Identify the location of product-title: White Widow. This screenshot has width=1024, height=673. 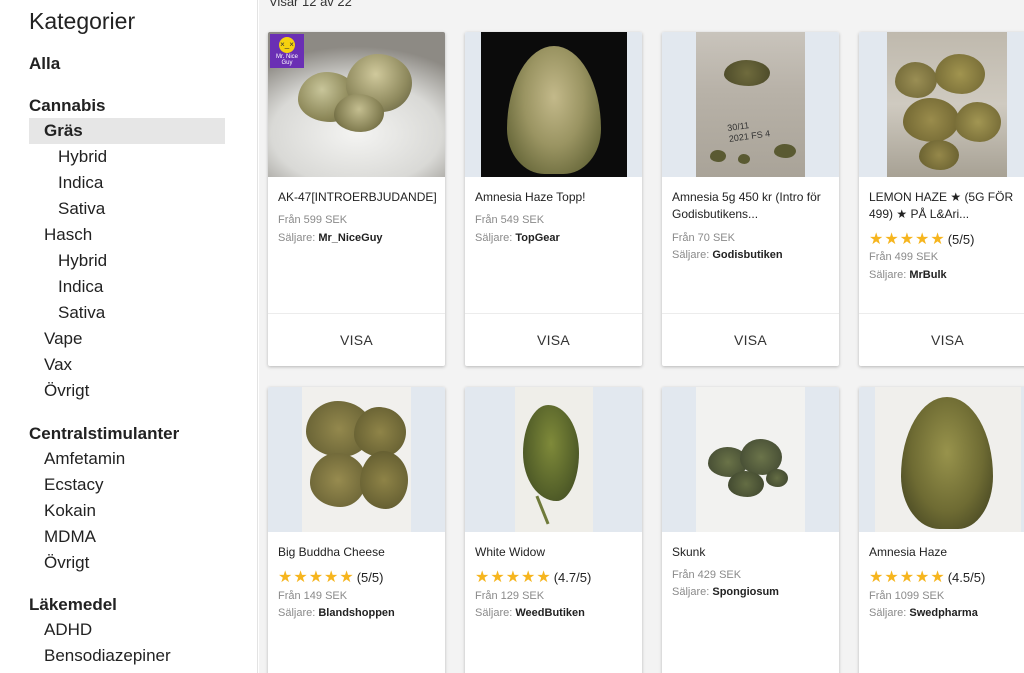
(555, 552).